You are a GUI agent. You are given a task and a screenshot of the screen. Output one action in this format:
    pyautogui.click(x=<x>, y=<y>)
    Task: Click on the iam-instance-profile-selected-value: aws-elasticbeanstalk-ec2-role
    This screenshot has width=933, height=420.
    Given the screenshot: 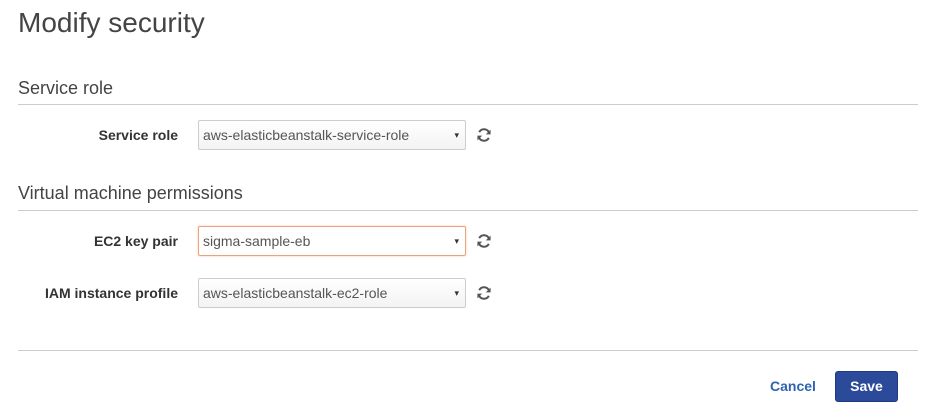 What is the action you would take?
    pyautogui.click(x=295, y=293)
    